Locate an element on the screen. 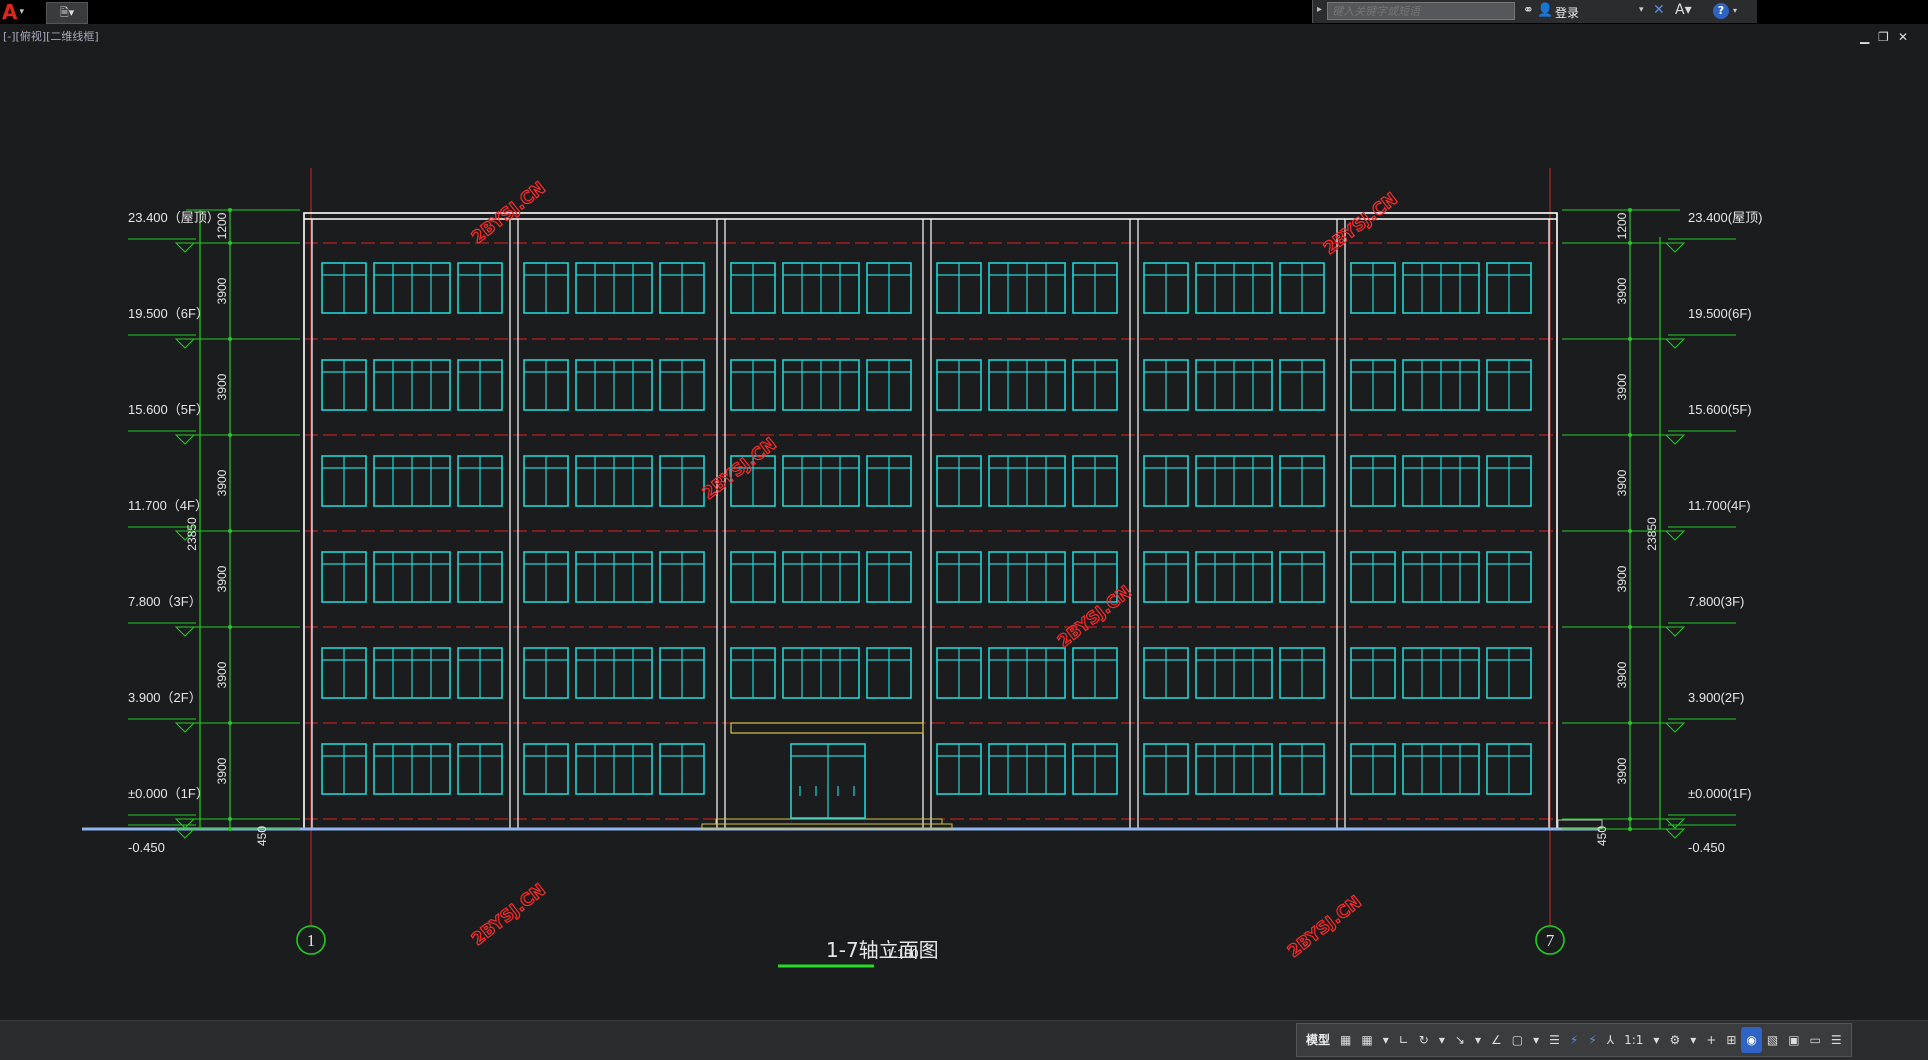 The image size is (1928, 1060). dynamic-ucs-icon: ▢ is located at coordinates (1517, 1040).